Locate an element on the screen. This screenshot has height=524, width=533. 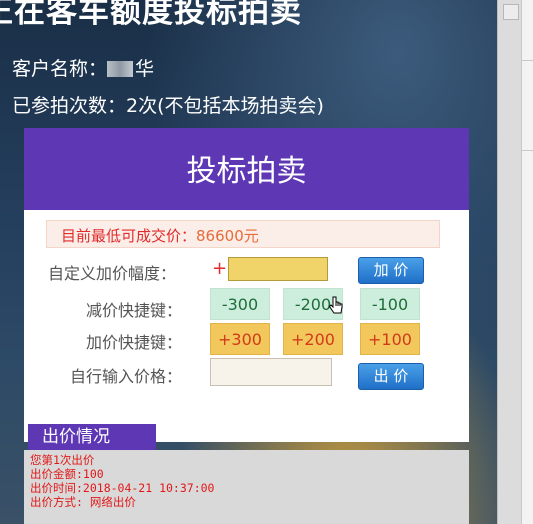
tab-bid-history: 出价情况 is located at coordinates (92, 437).